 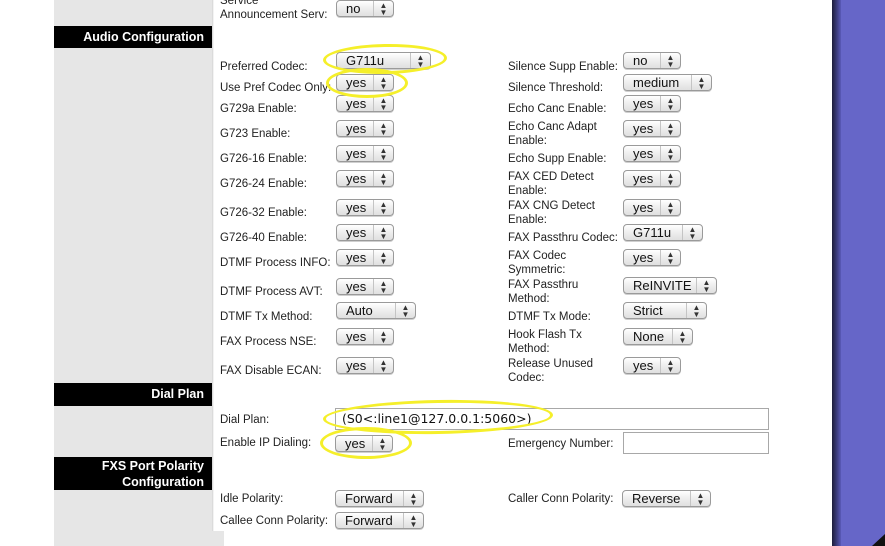 I want to click on audio-right-select-4: yes ▲ ▼, so click(x=652, y=153).